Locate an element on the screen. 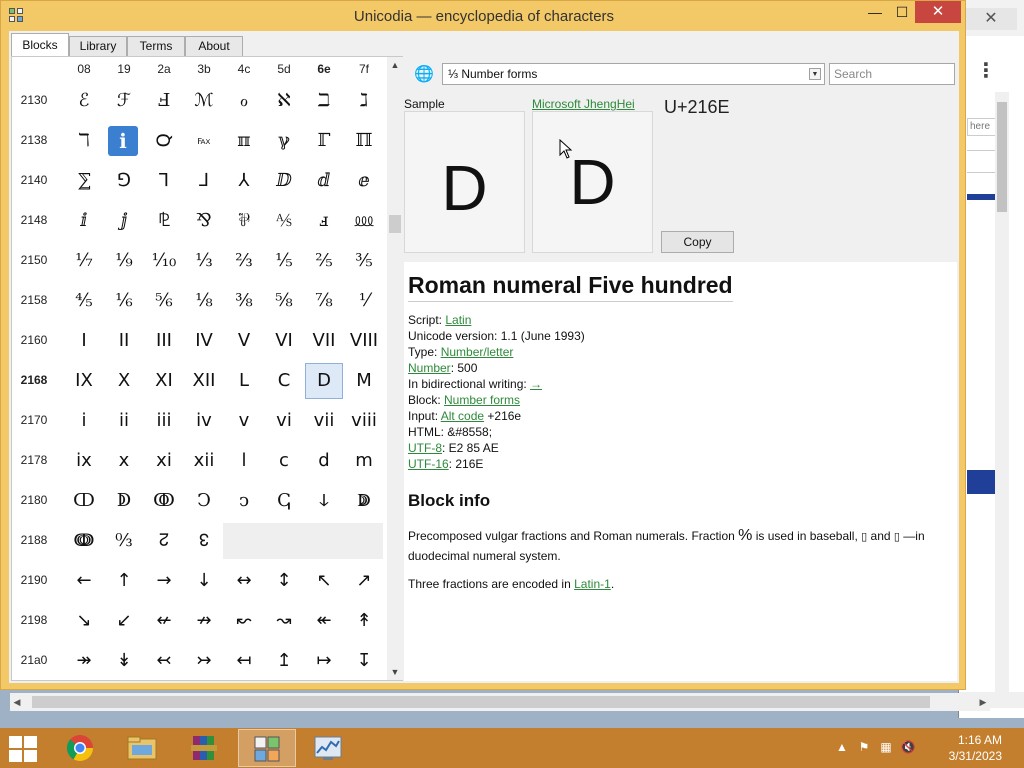  background-vertical-scrollbar is located at coordinates (1002, 392).